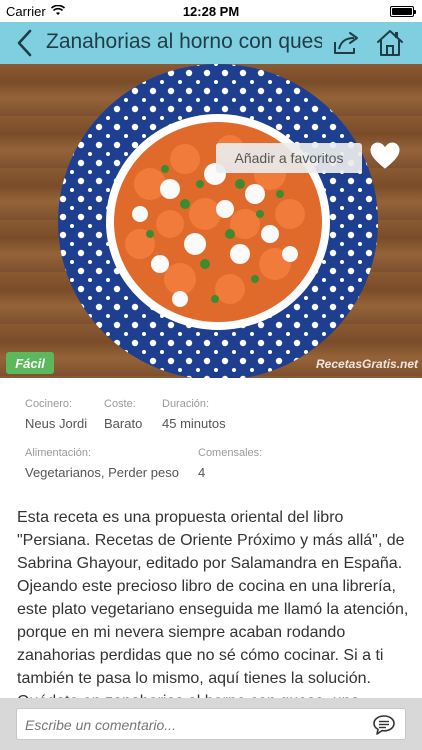 This screenshot has height=750, width=422. Describe the element at coordinates (194, 414) in the screenshot. I see `duration-field: Duración: 45 minutos` at that location.